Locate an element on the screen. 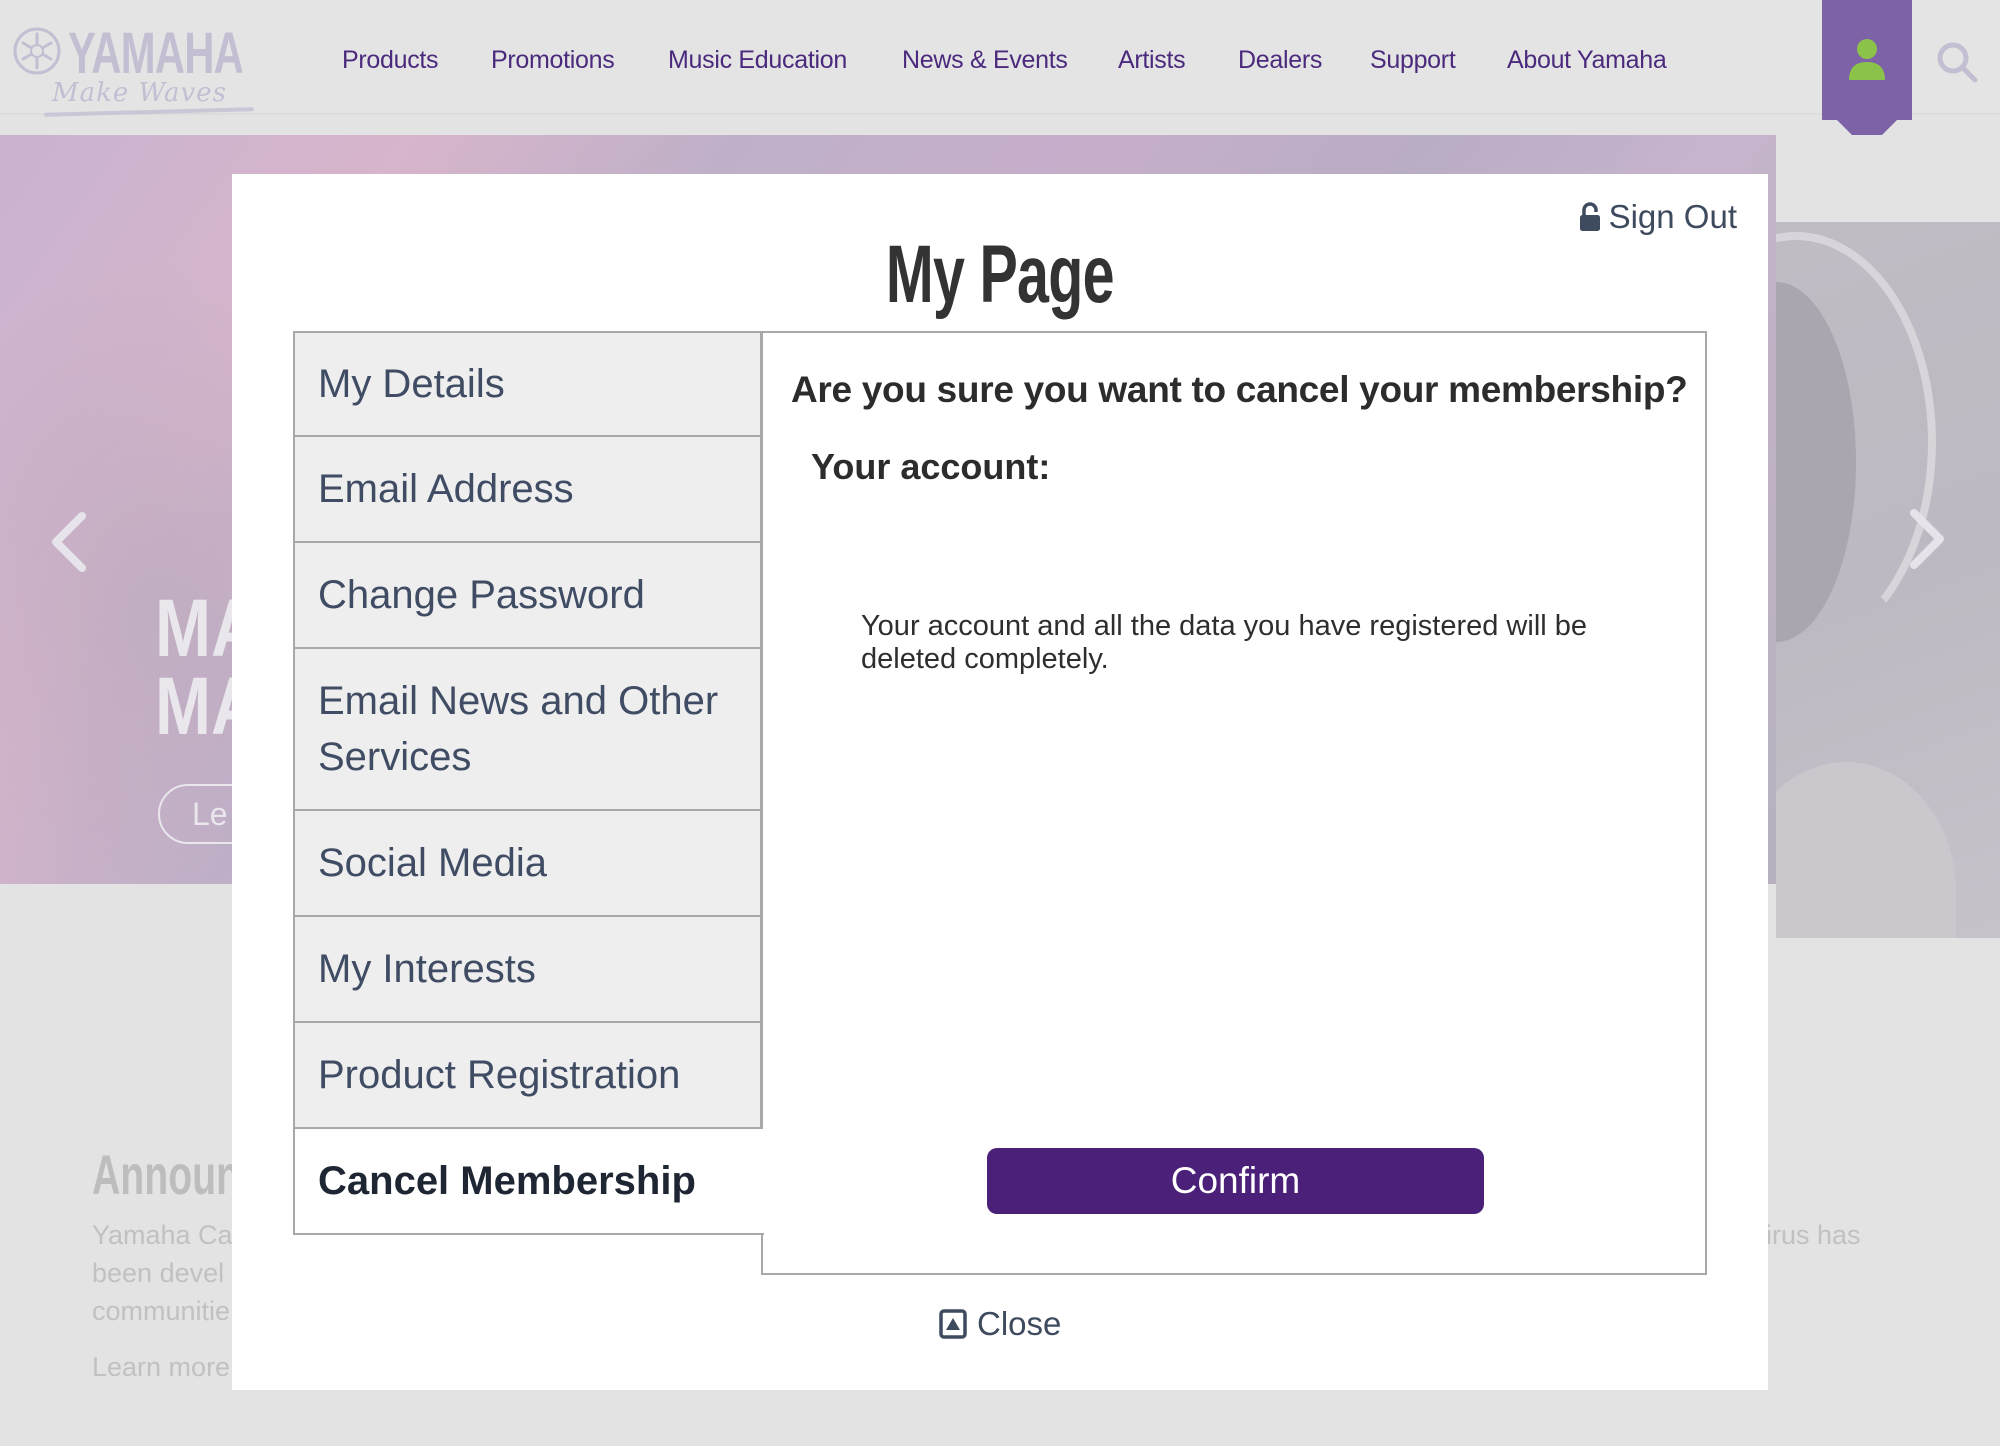 The height and width of the screenshot is (1446, 2000). page-title: My Page is located at coordinates (1000, 275).